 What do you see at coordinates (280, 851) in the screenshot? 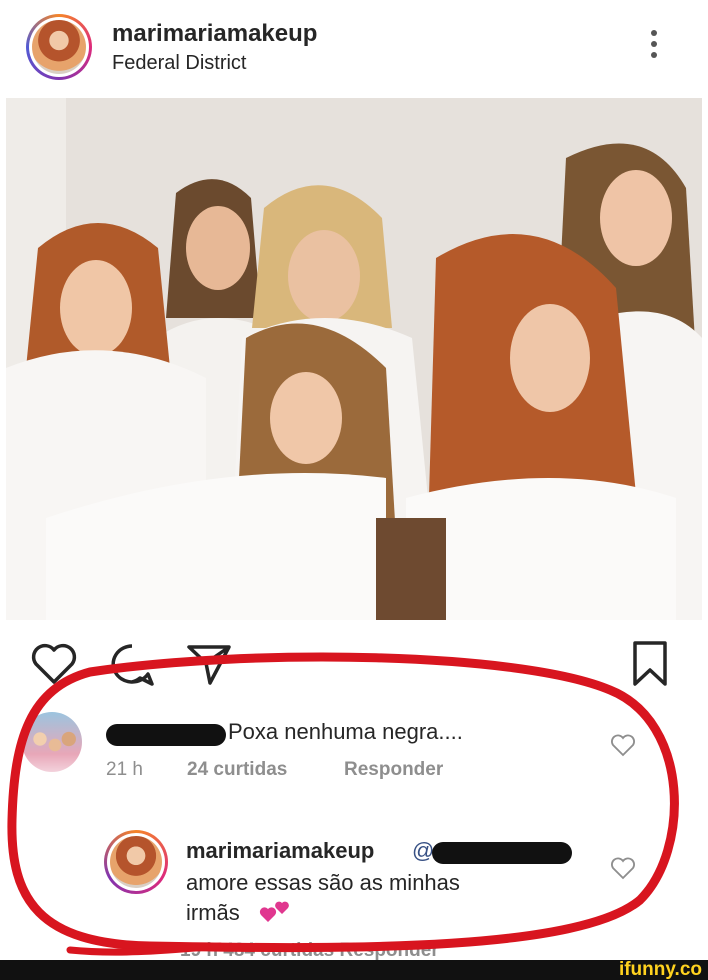
I see `reply-username: marimariamakeup` at bounding box center [280, 851].